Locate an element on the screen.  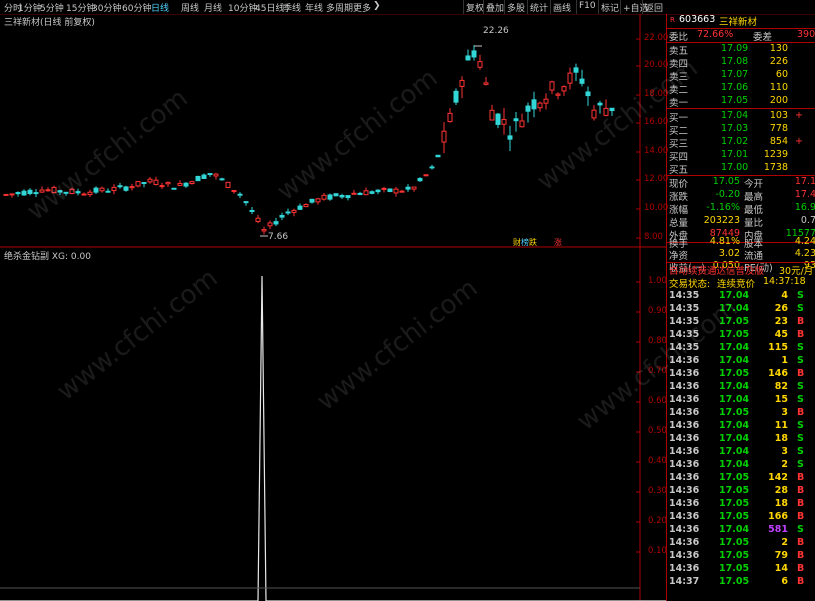
tick-row: 14:36 17.05 18 B is located at coordinates (741, 504).